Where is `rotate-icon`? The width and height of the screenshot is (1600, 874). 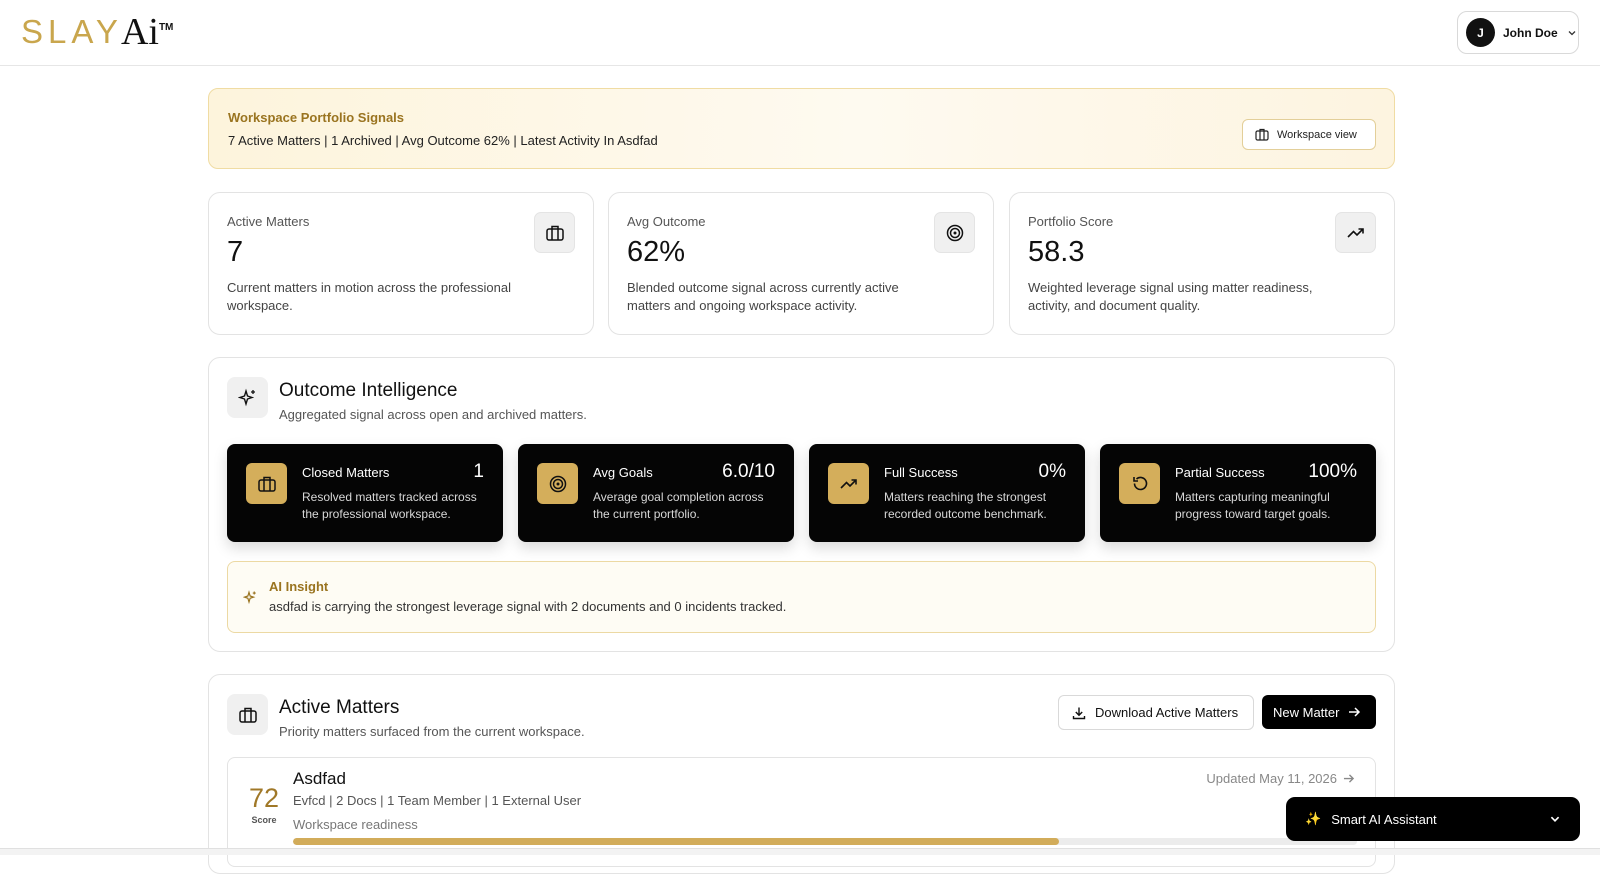 rotate-icon is located at coordinates (1139, 483).